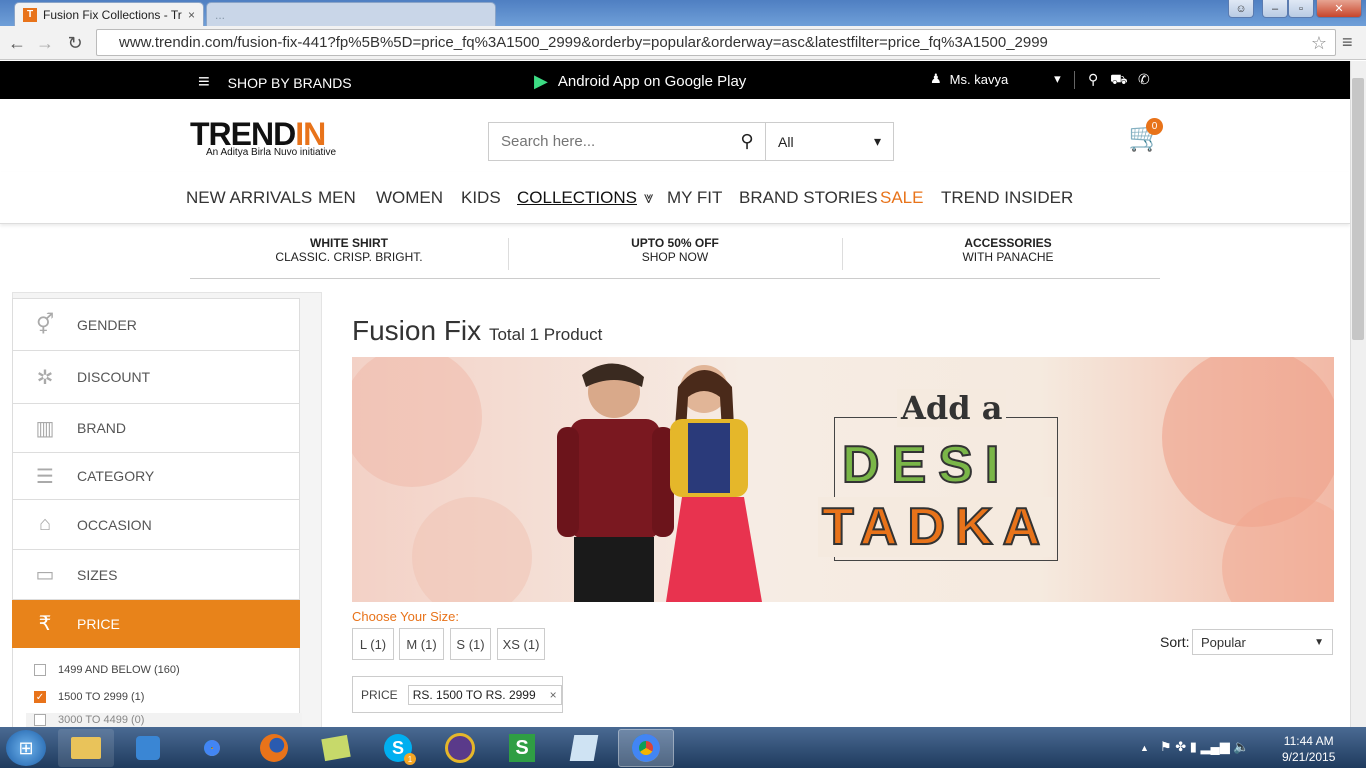  Describe the element at coordinates (405, 616) in the screenshot. I see `choose-size-label: Choose Your Size:` at that location.